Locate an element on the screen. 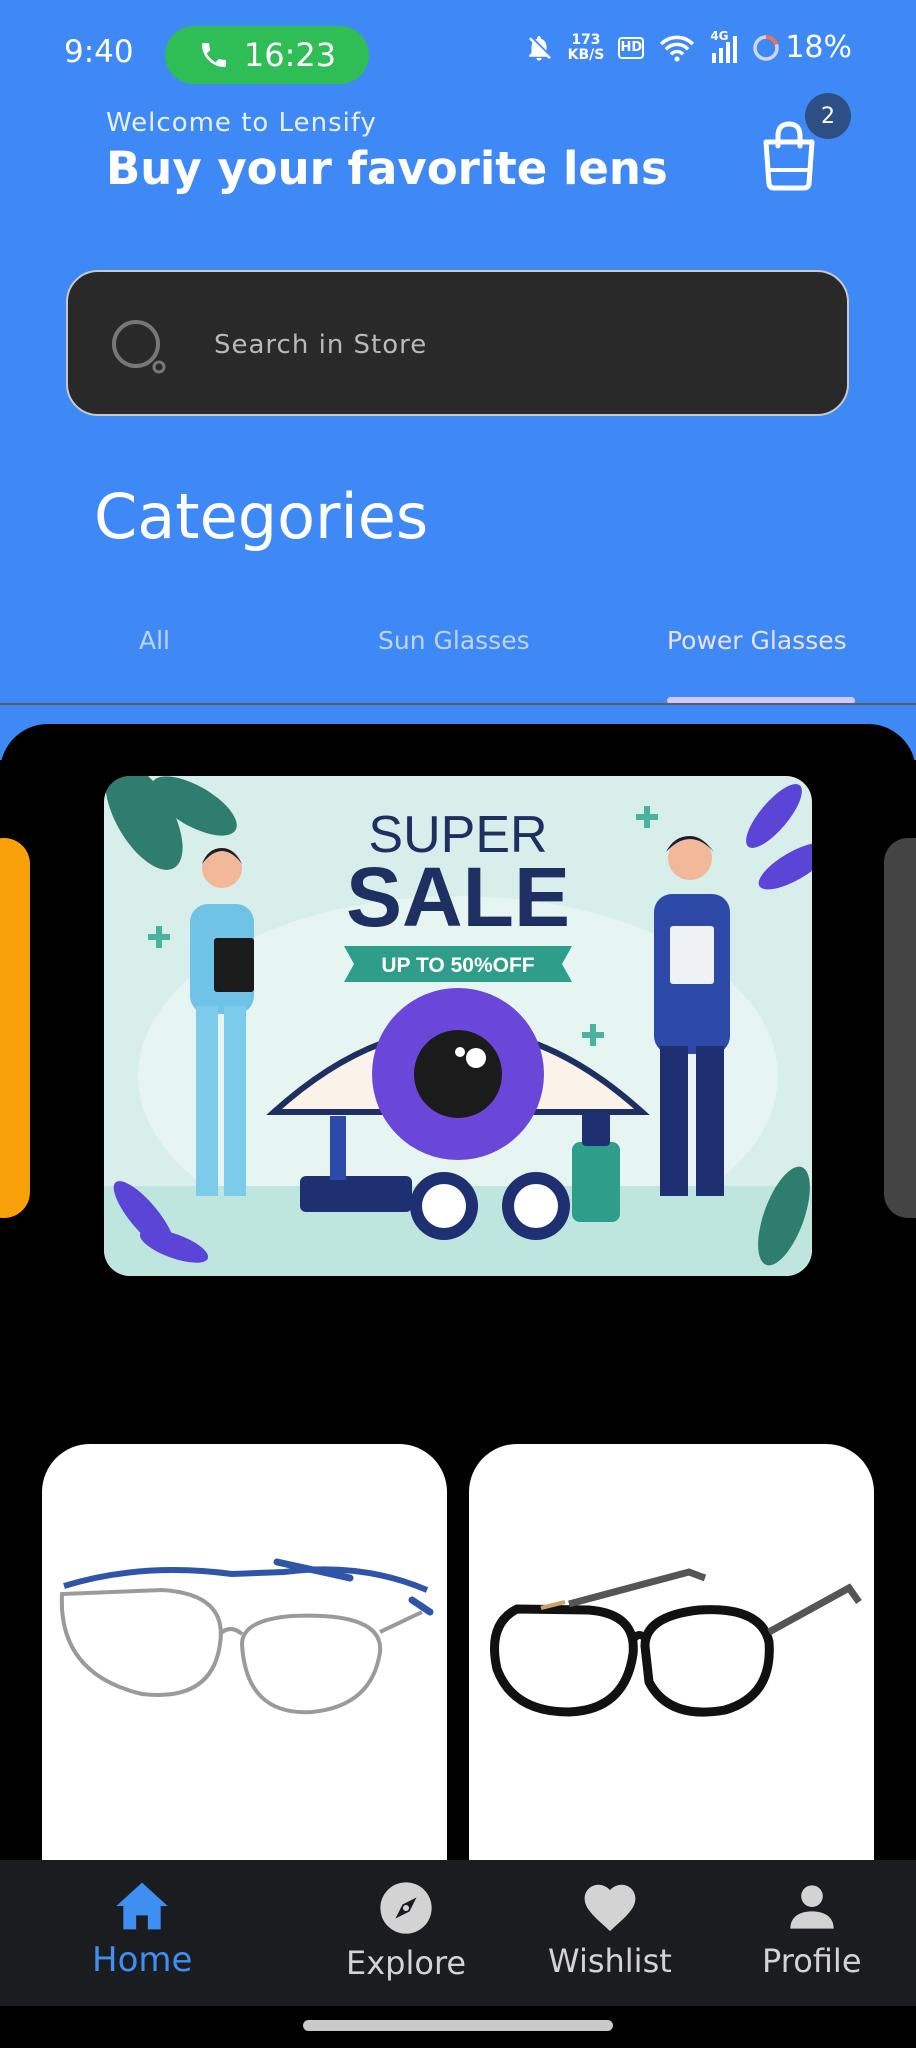 The height and width of the screenshot is (2048, 916). heart-icon is located at coordinates (610, 1908).